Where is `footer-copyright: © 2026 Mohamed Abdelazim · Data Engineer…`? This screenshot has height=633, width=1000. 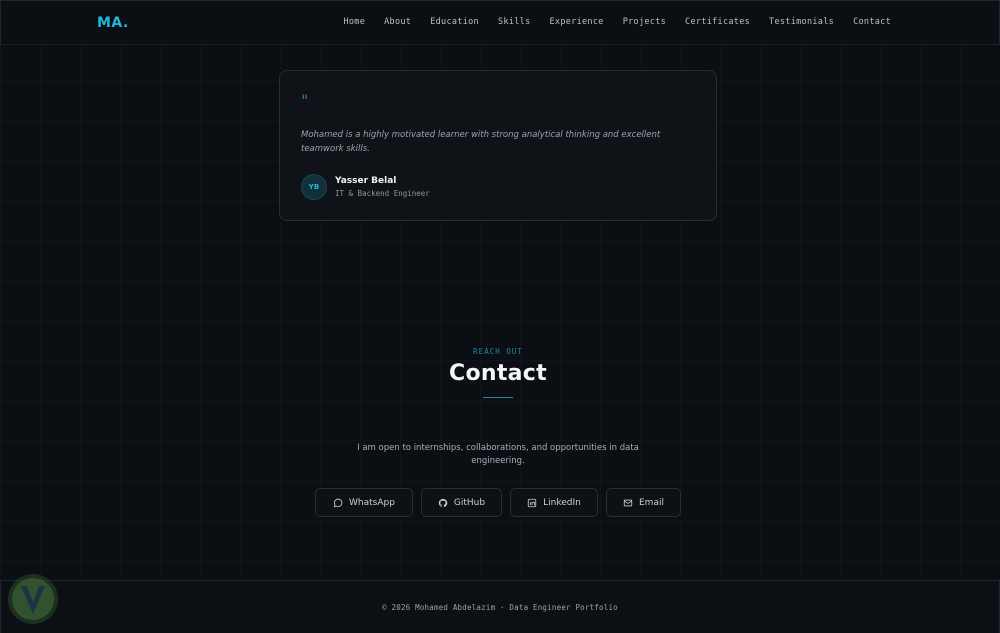 footer-copyright: © 2026 Mohamed Abdelazim · Data Engineer… is located at coordinates (500, 607).